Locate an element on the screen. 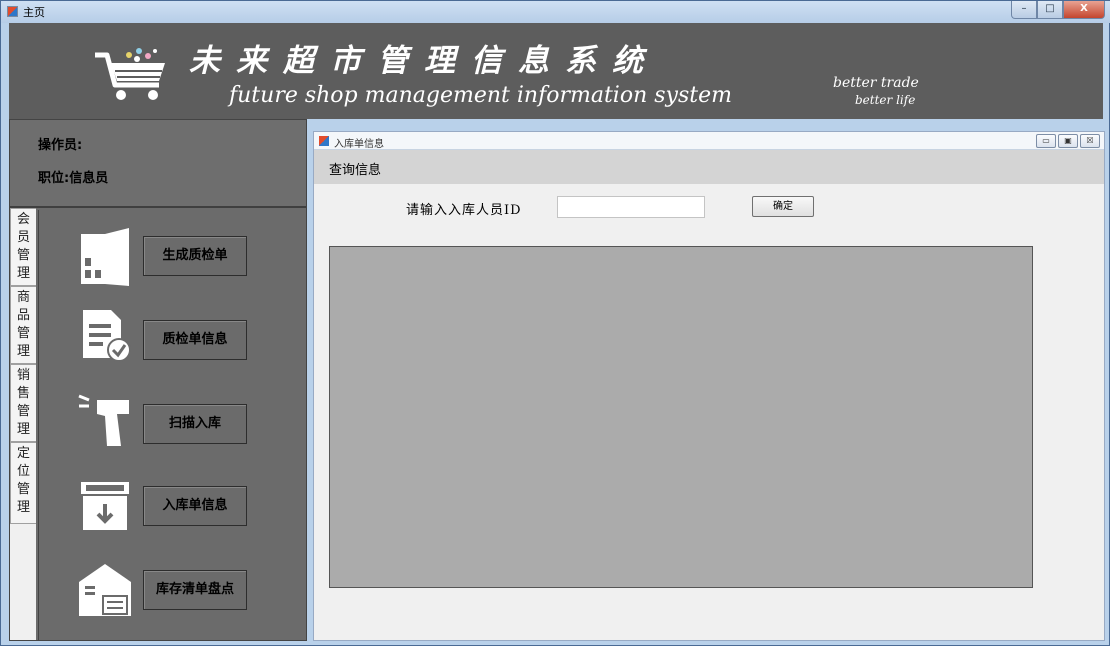  shopping-cart-icon is located at coordinates (130, 74).